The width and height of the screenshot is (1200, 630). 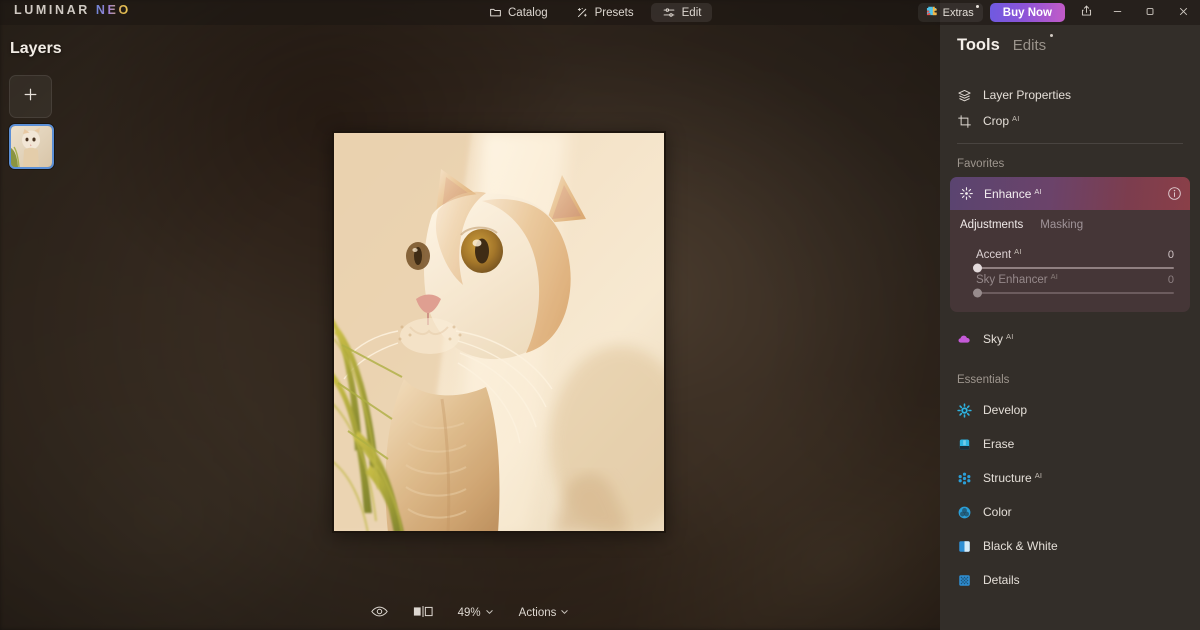 What do you see at coordinates (1075, 254) in the screenshot?
I see `slider-accent-header: Accent AI 0` at bounding box center [1075, 254].